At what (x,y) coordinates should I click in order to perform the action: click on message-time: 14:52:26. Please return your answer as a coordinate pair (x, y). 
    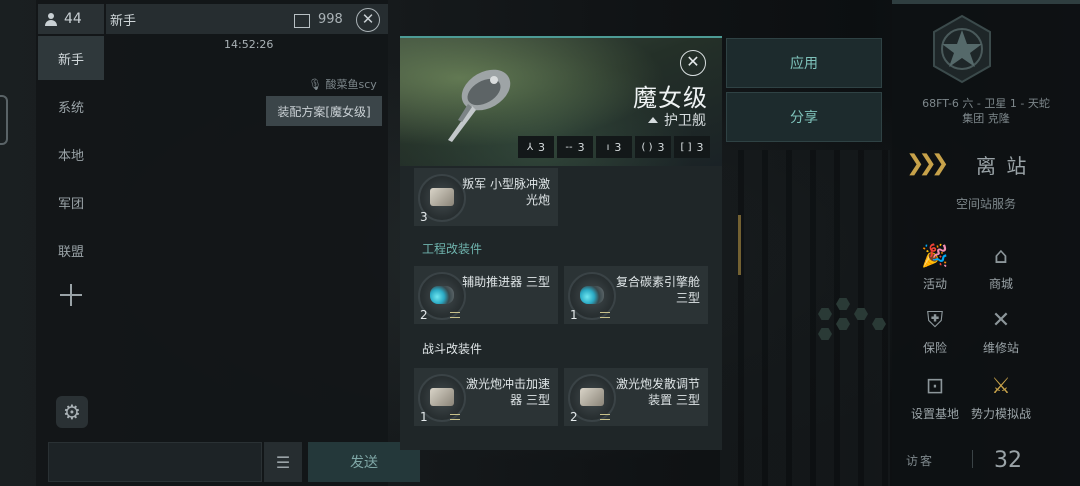
    Looking at the image, I should click on (249, 44).